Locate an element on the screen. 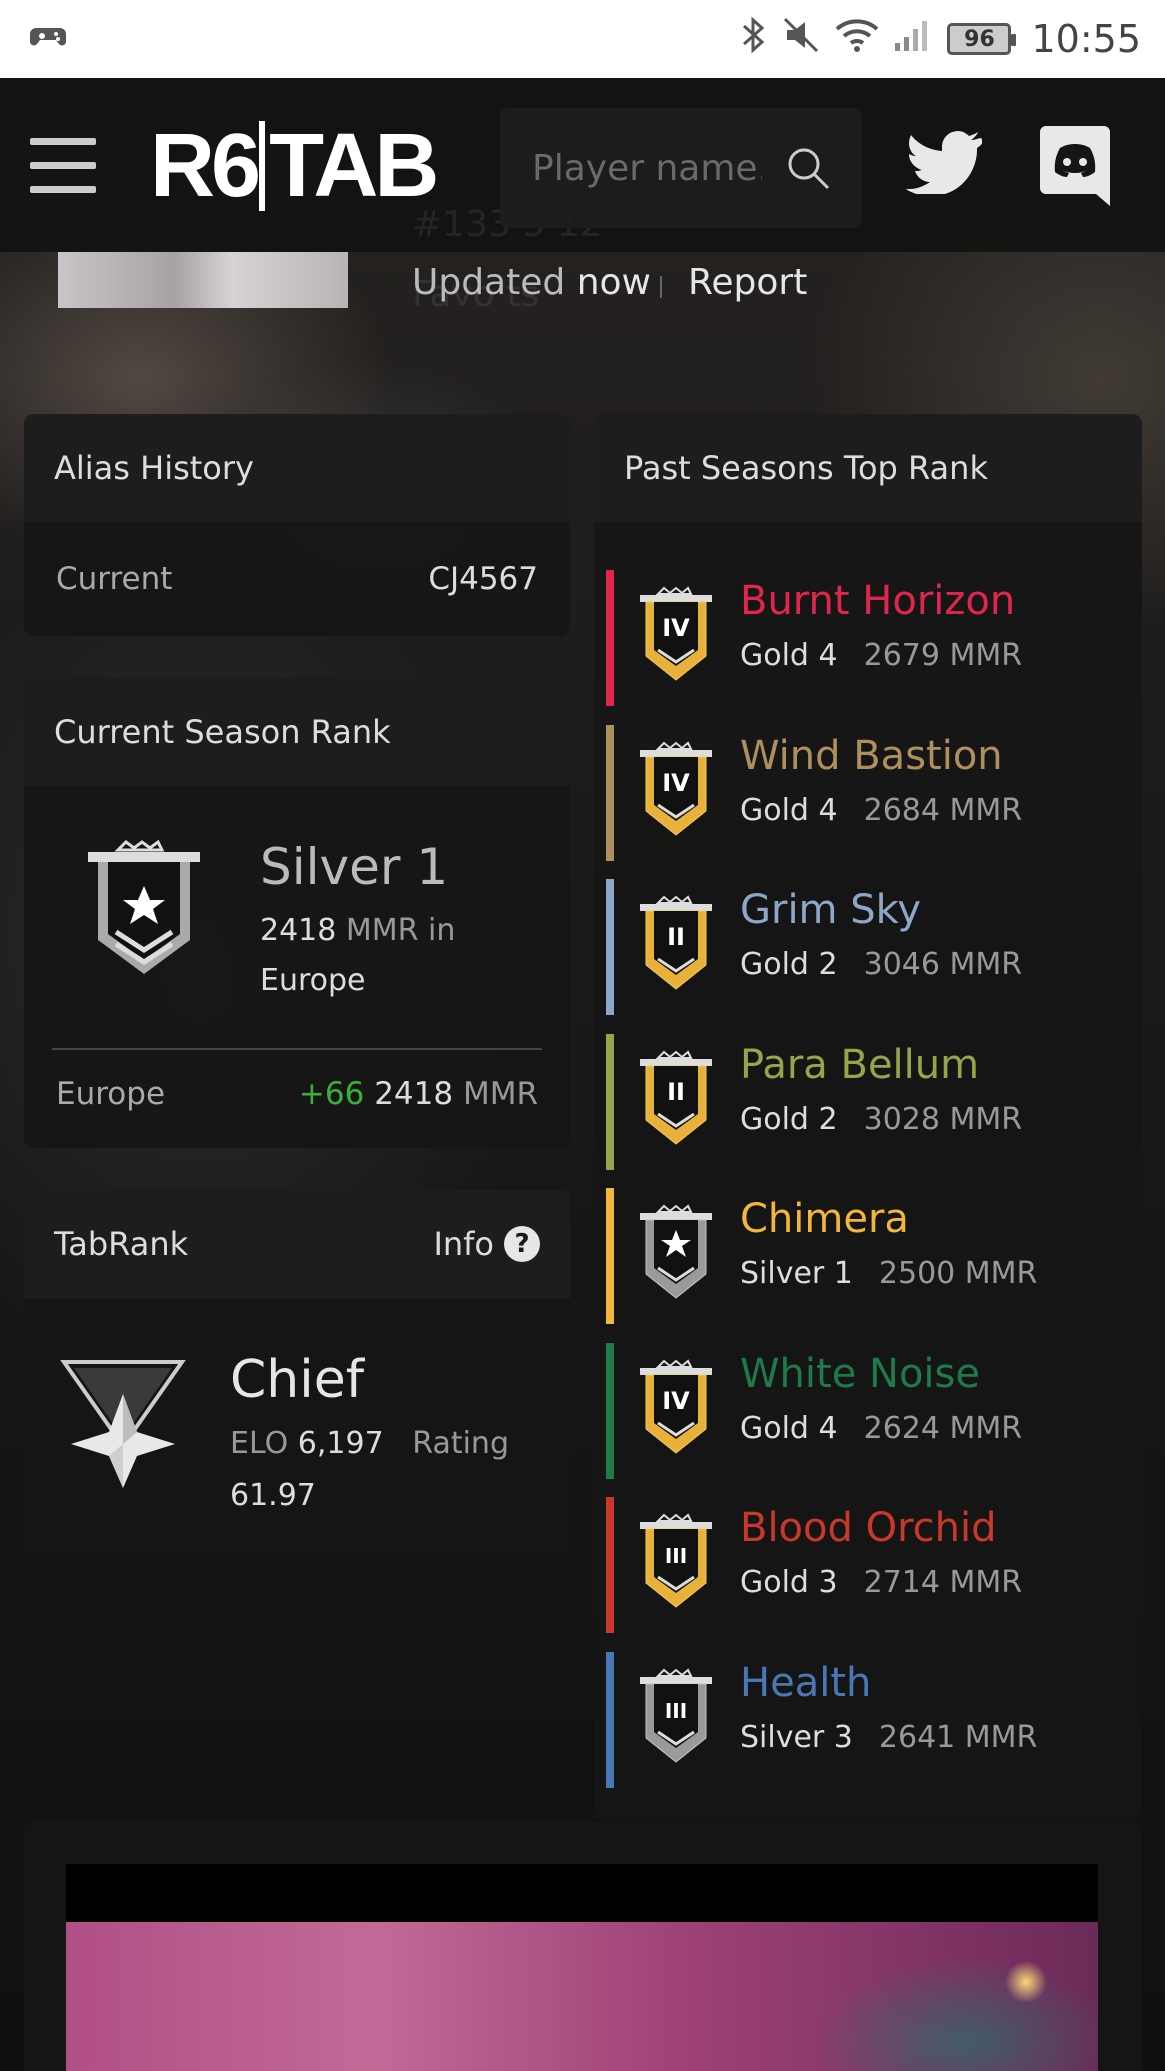 This screenshot has width=1165, height=2071. season-name: Health is located at coordinates (806, 1682).